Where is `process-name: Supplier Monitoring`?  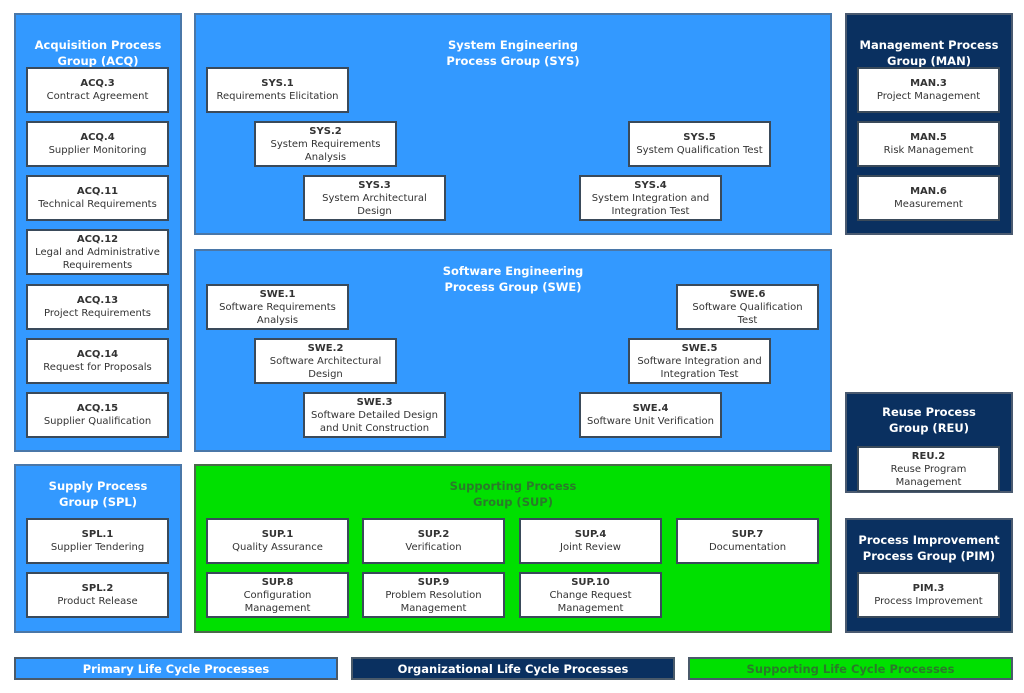 process-name: Supplier Monitoring is located at coordinates (97, 150).